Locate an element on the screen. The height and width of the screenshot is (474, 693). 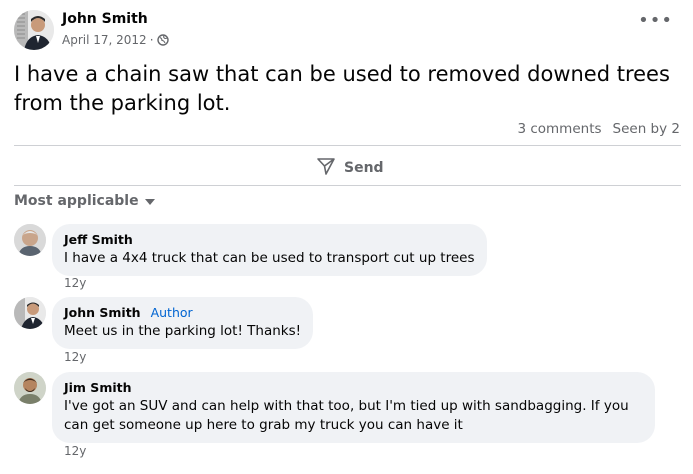
seen-by-link: Seen by 2 is located at coordinates (646, 129).